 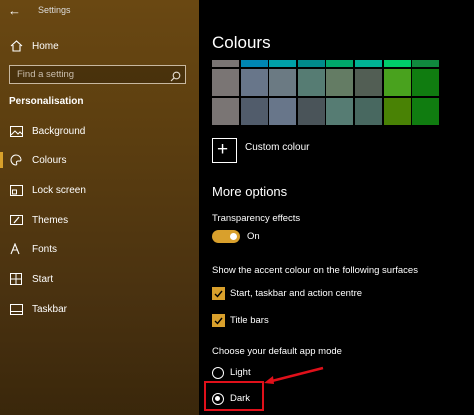 What do you see at coordinates (294, 375) in the screenshot?
I see `annotation-arrow-icon` at bounding box center [294, 375].